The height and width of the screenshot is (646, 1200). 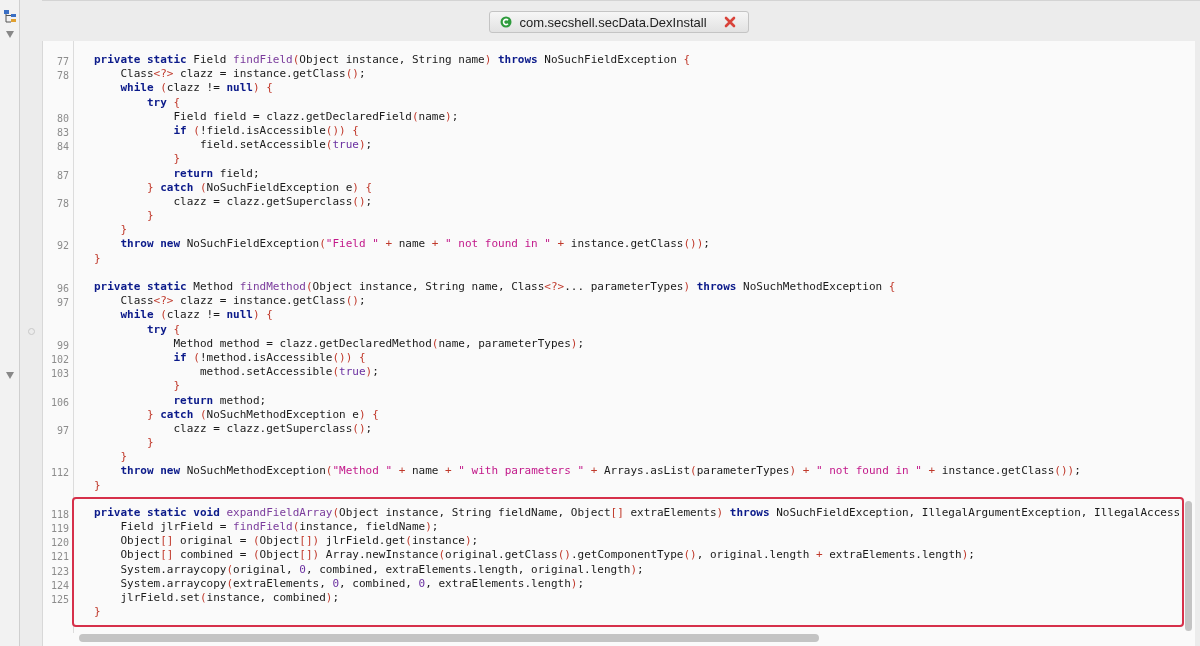 I want to click on code-line: System.arraycopy(original, 0, combined, extraElements.length, original.length);, so click(x=381, y=569).